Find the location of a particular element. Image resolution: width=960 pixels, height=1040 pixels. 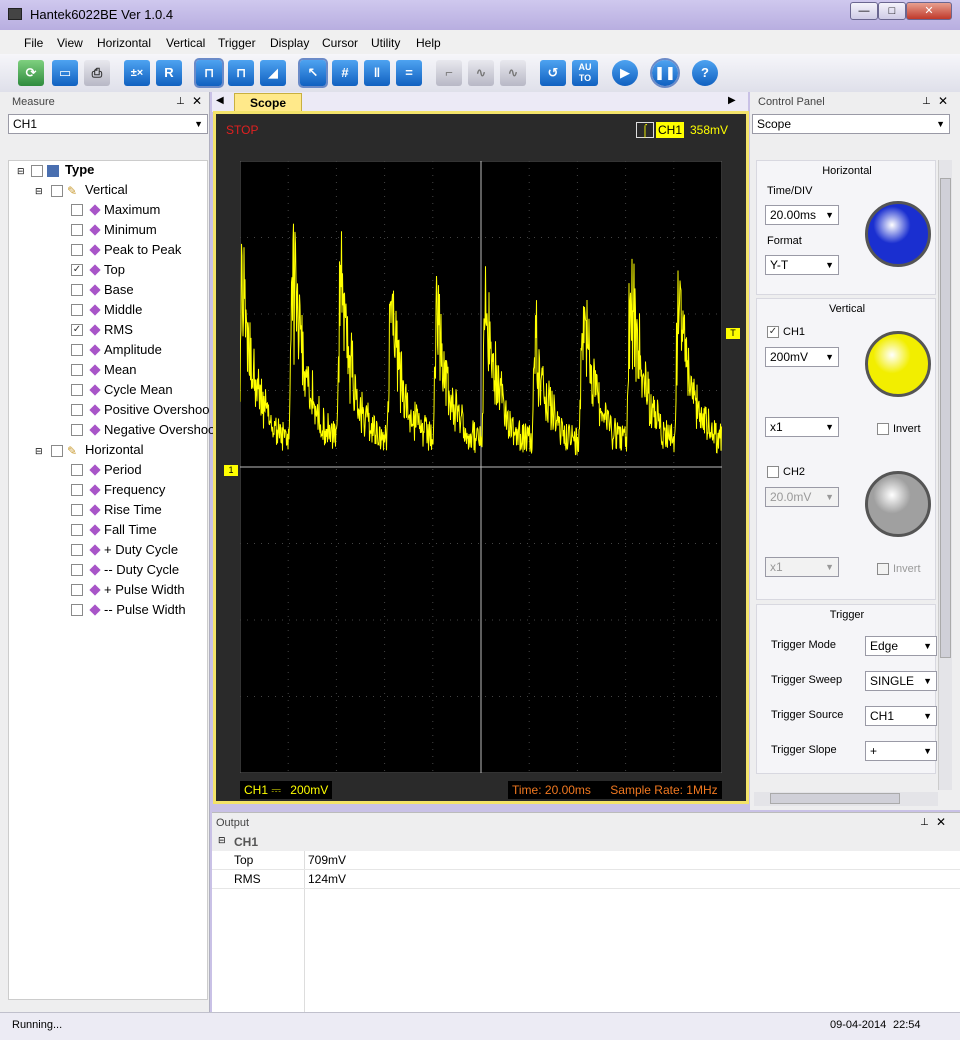

control-mode-select: Scope ▼ is located at coordinates (851, 124).